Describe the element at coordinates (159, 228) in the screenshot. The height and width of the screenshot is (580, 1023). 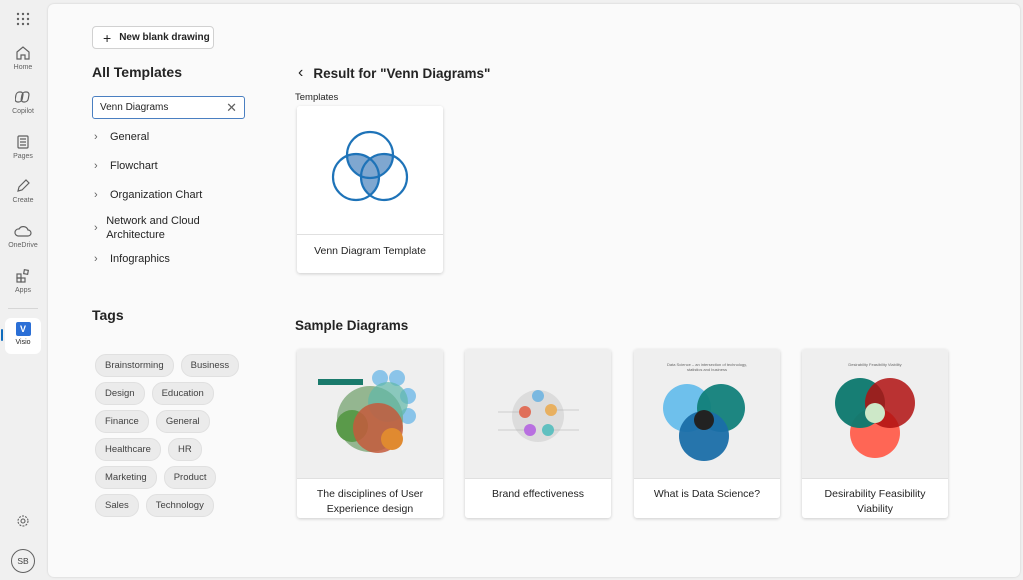
I see `category-network-cloud: › Network and Cloud Architecture` at that location.